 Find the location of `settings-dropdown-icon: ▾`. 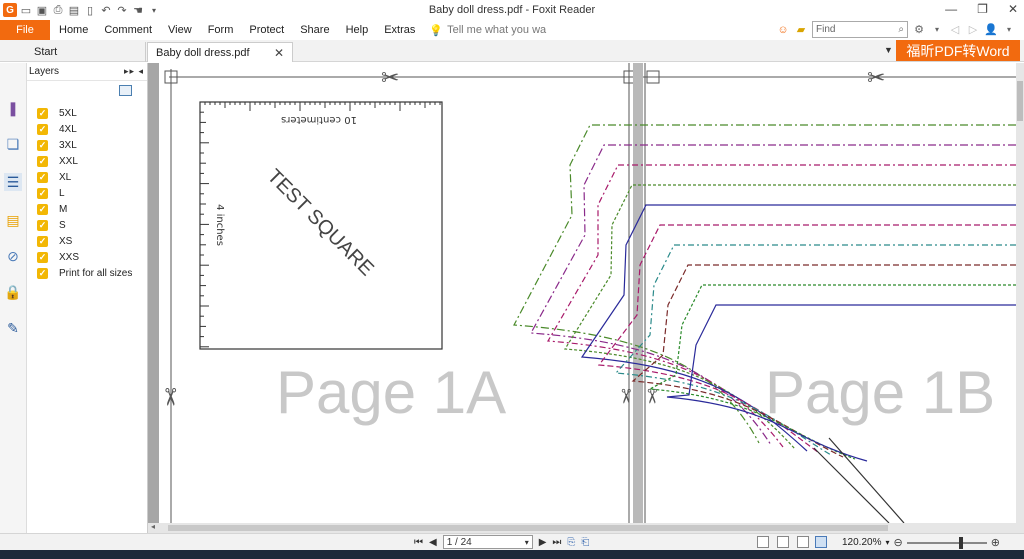

settings-dropdown-icon: ▾ is located at coordinates (937, 29).